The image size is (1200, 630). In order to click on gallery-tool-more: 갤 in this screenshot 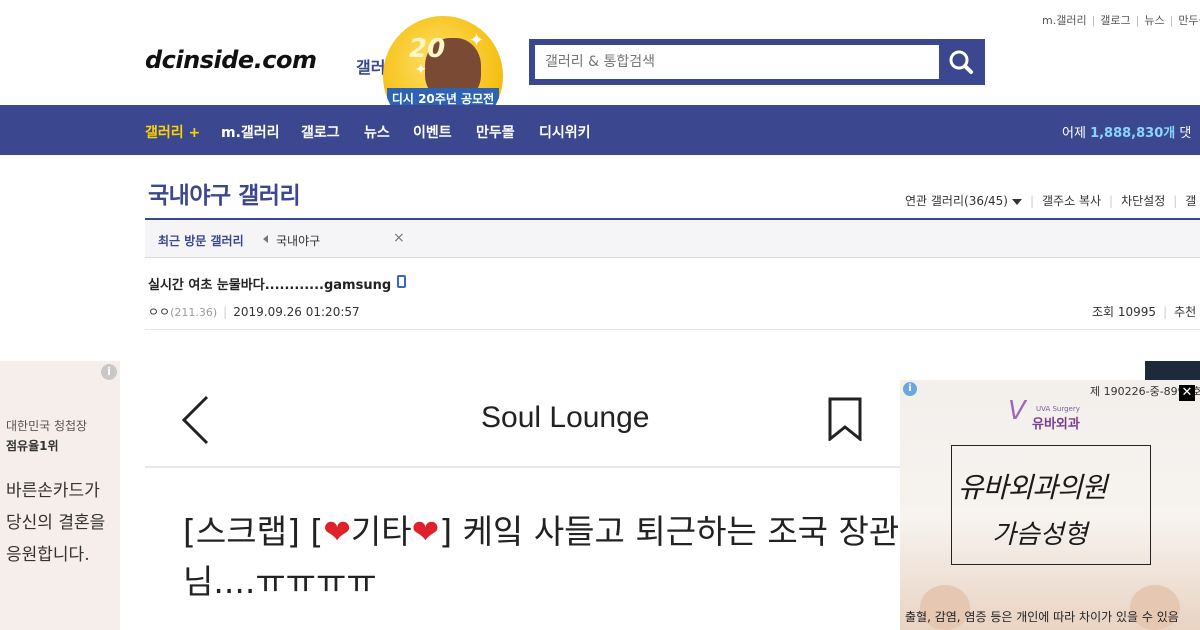, I will do `click(1190, 201)`.